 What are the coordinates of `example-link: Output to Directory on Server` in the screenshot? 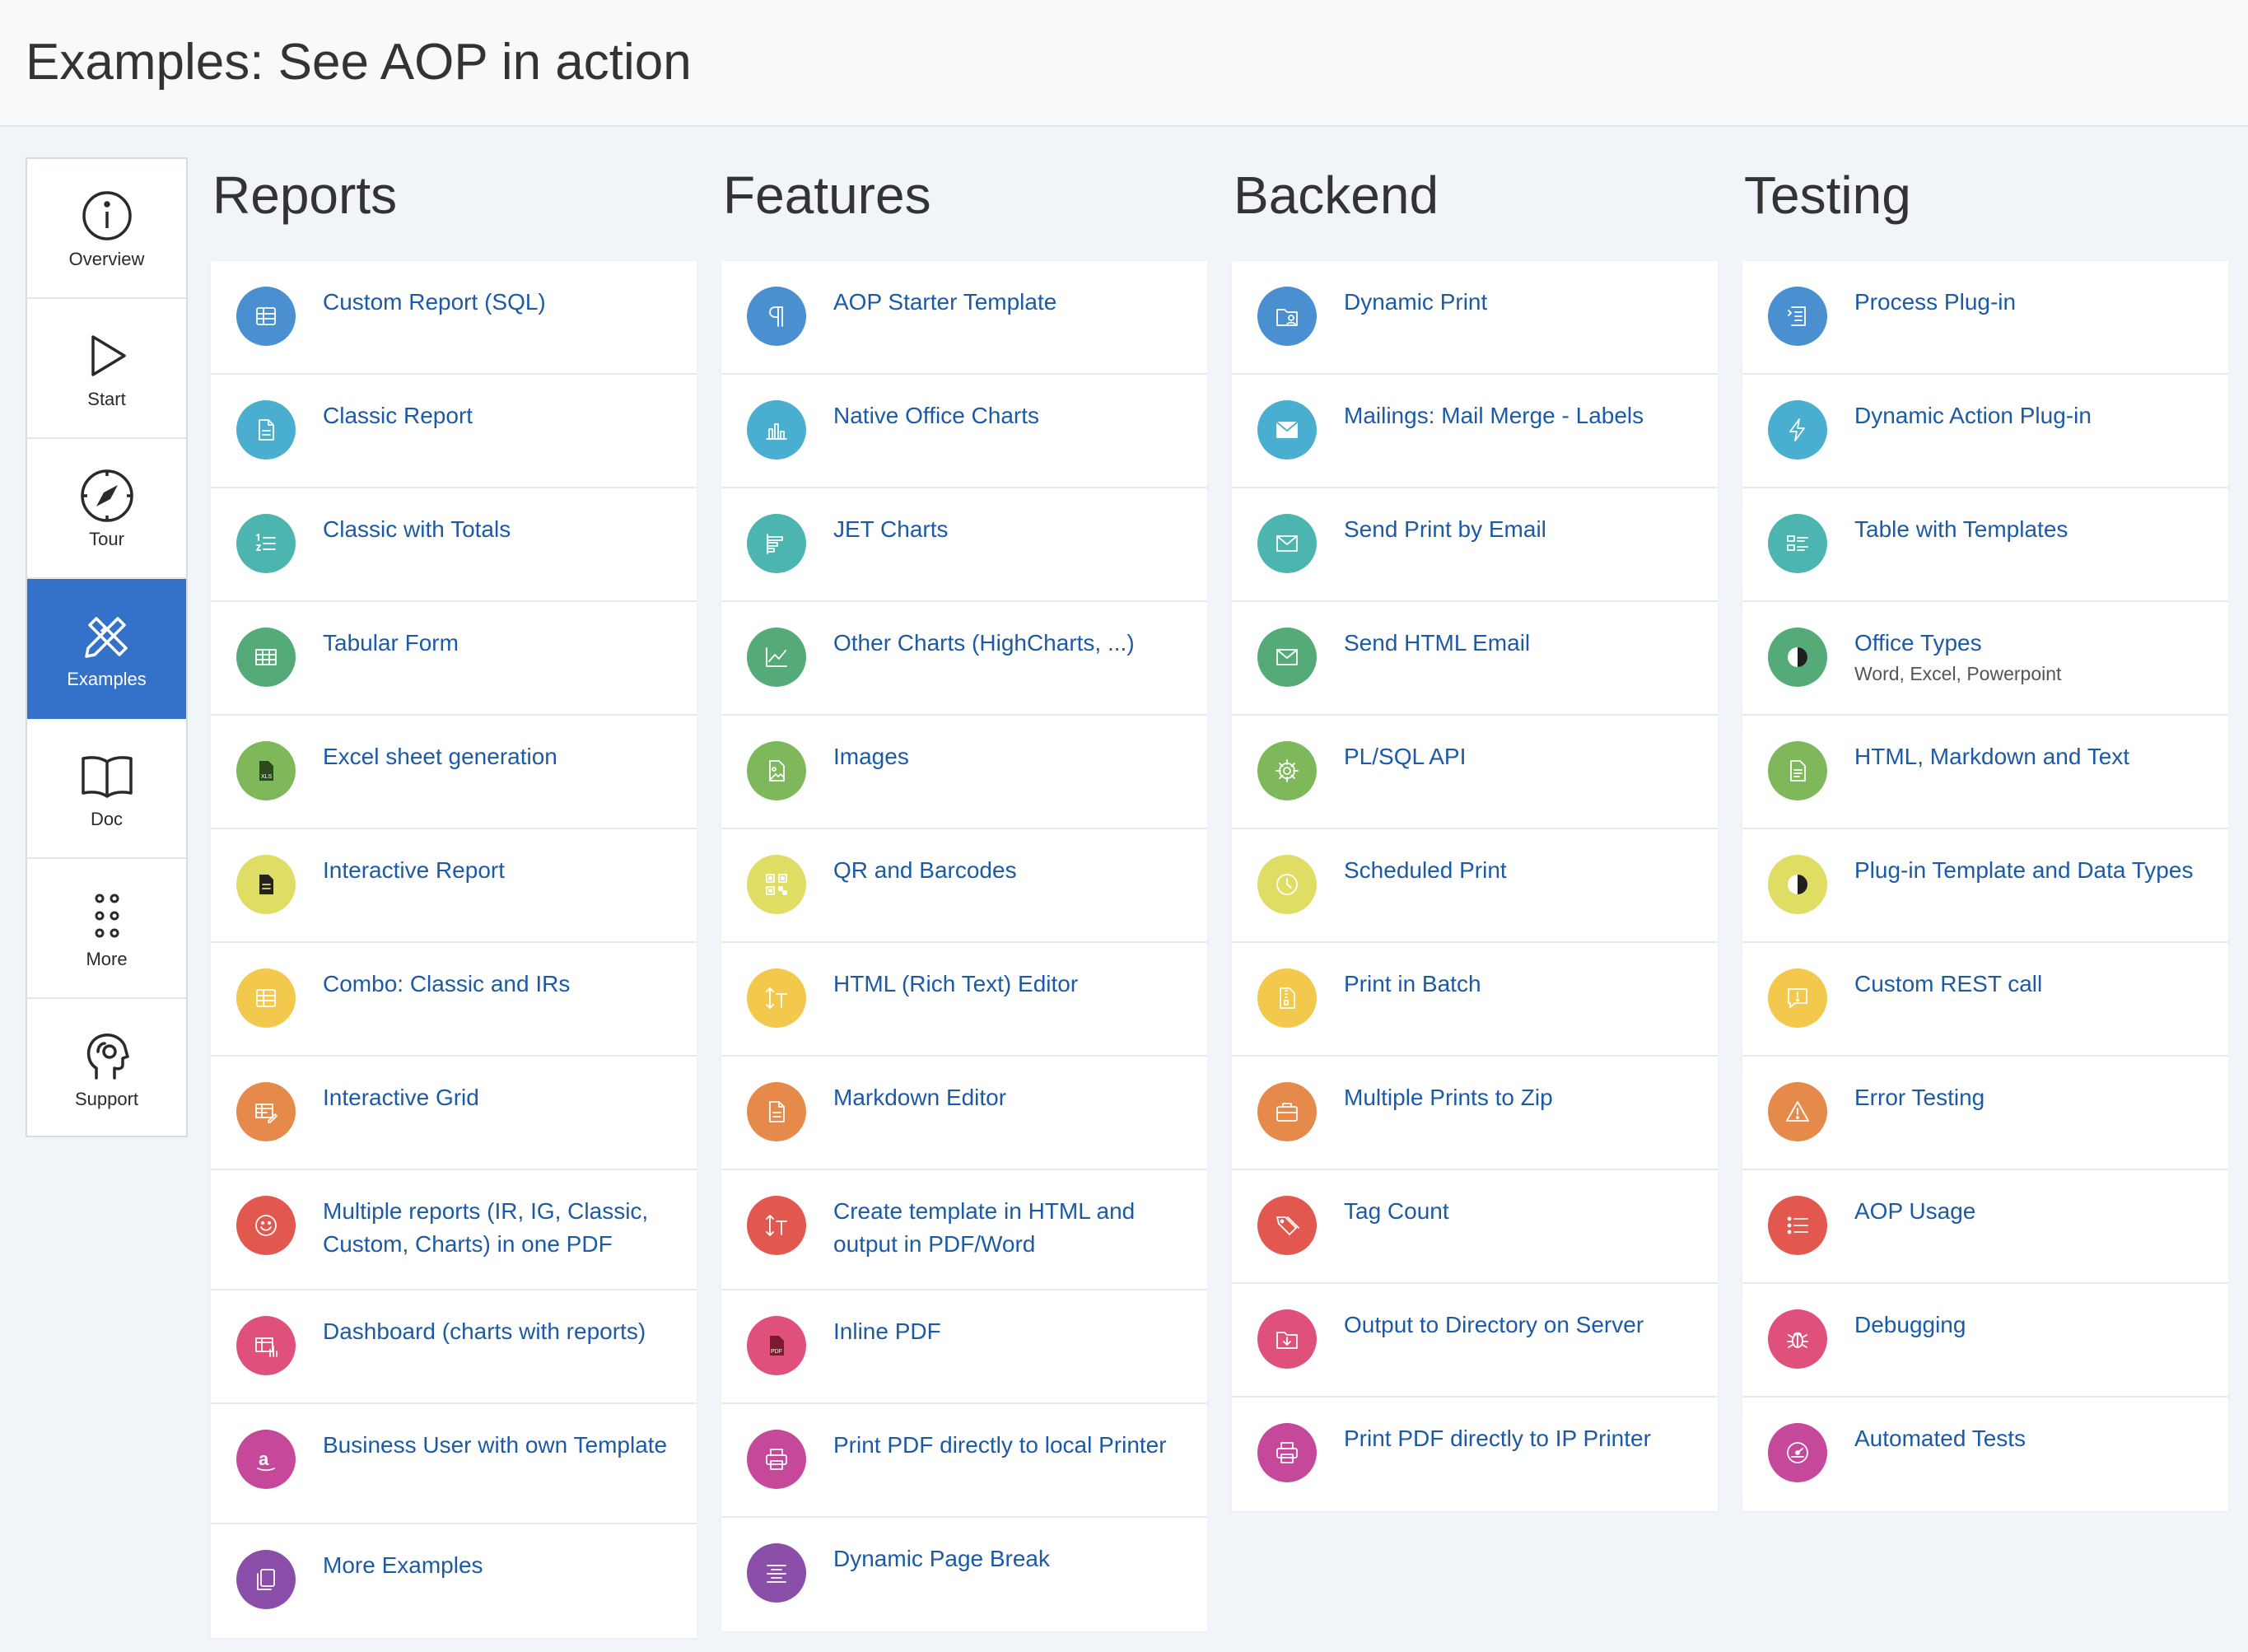 It's located at (1521, 1325).